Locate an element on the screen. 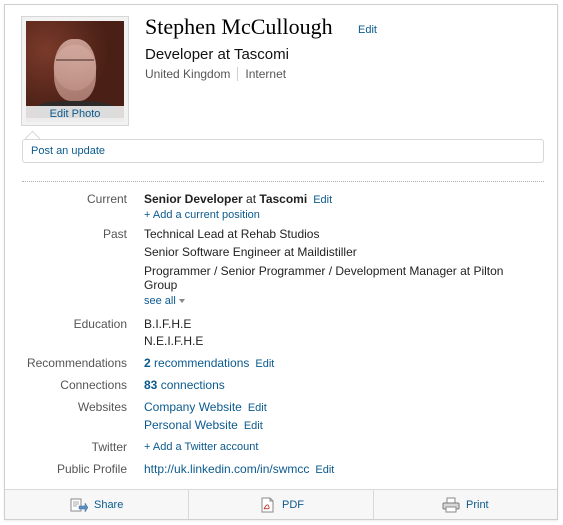 The image size is (563, 525). pdf-button: PDF is located at coordinates (280, 504).